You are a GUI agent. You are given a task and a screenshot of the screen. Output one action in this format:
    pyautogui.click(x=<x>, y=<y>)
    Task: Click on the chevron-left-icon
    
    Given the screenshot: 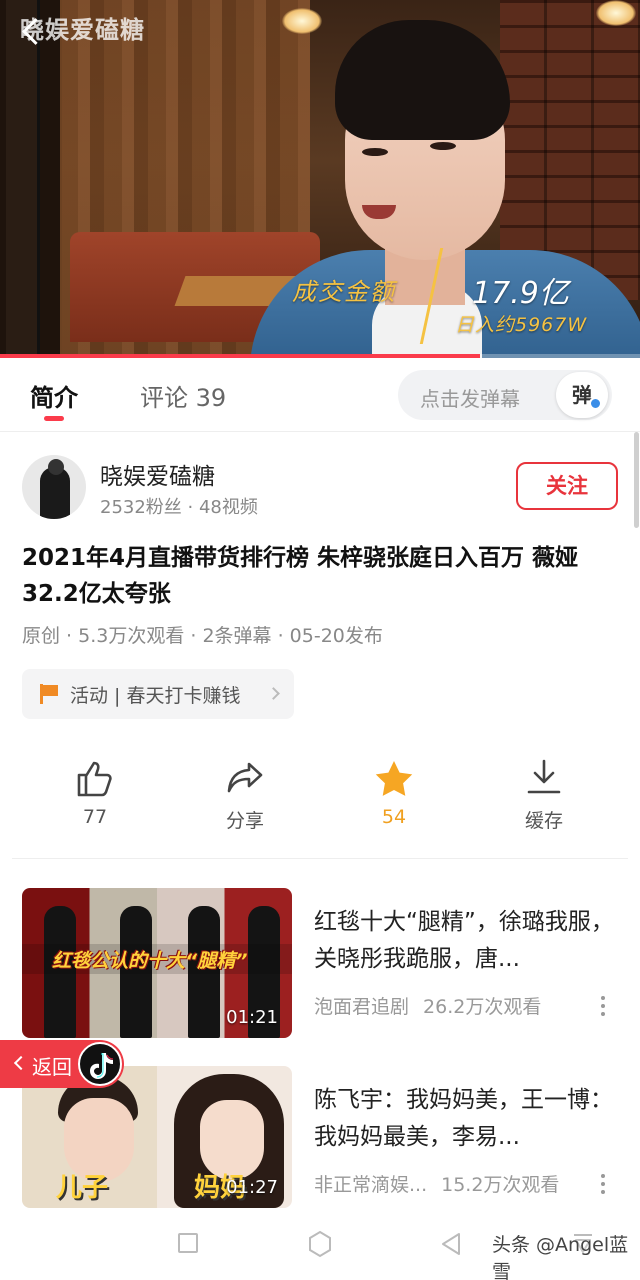 What is the action you would take?
    pyautogui.click(x=21, y=1063)
    